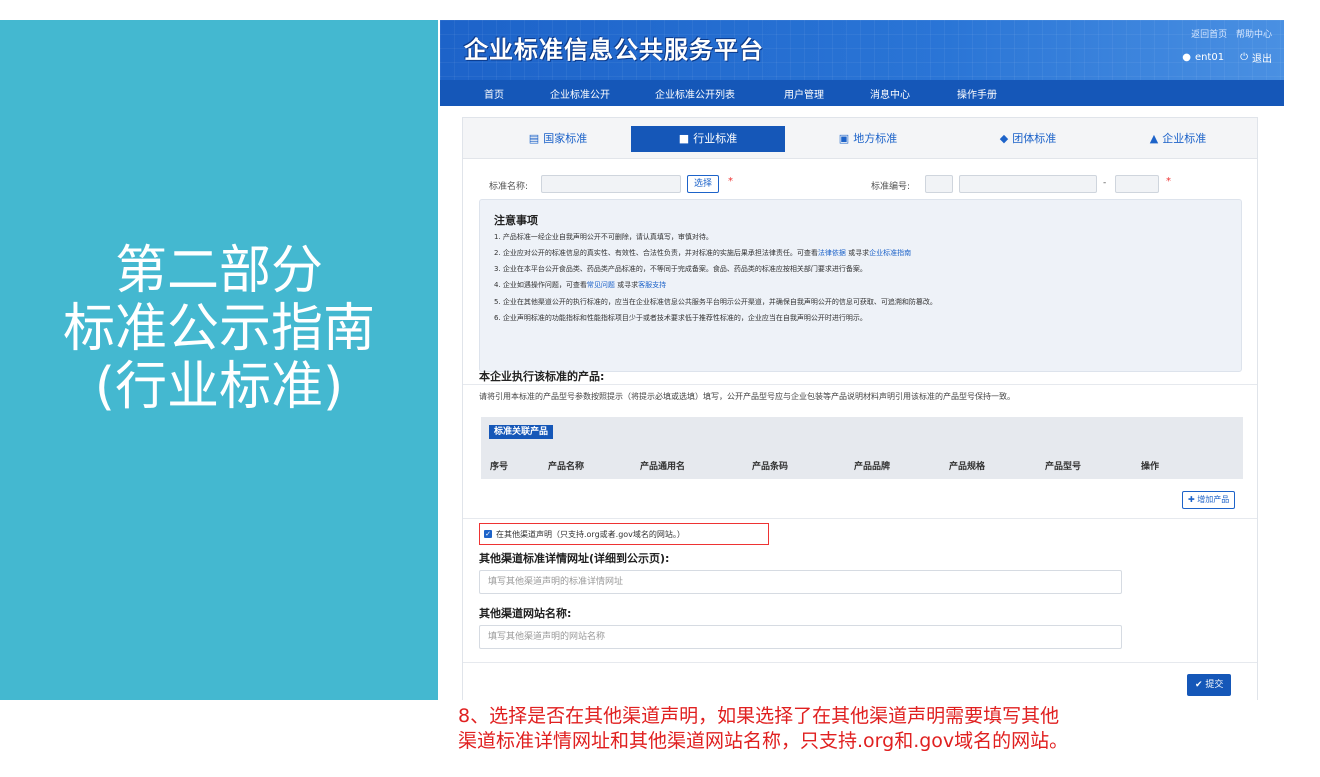 This screenshot has height=777, width=1320. What do you see at coordinates (862, 50) in the screenshot?
I see `app-header: 企业标准信息公共服务平台 返回首页 帮助中心 ● ent01 ⏻ 退出` at bounding box center [862, 50].